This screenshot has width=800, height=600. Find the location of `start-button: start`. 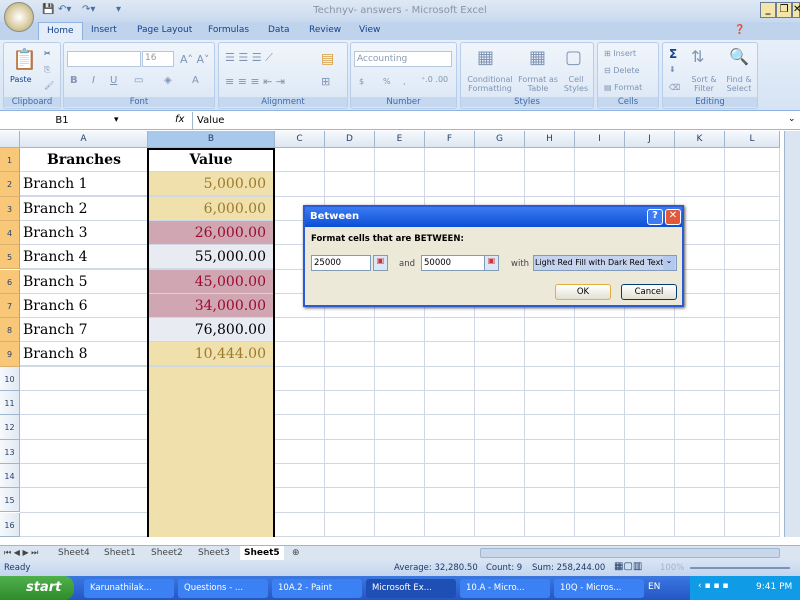

start-button: start is located at coordinates (37, 588).